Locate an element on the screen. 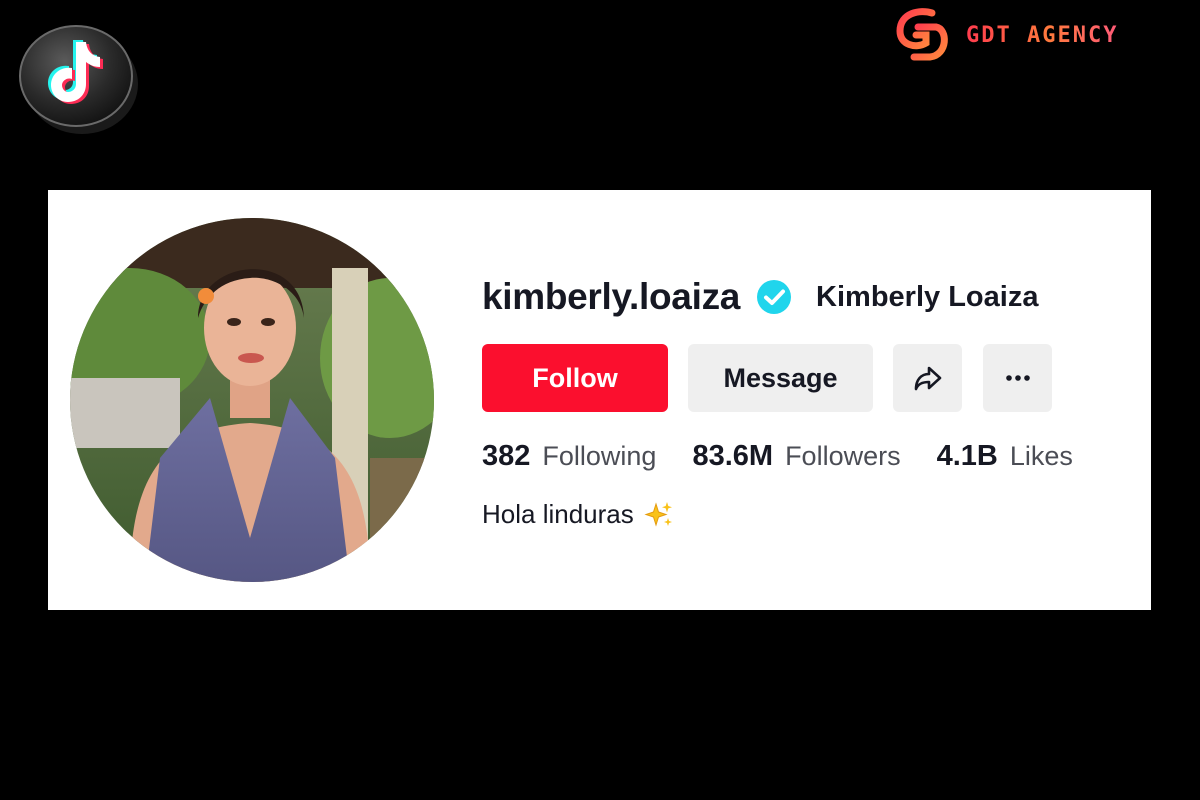  stat-followers: 83.6M Followers is located at coordinates (796, 456).